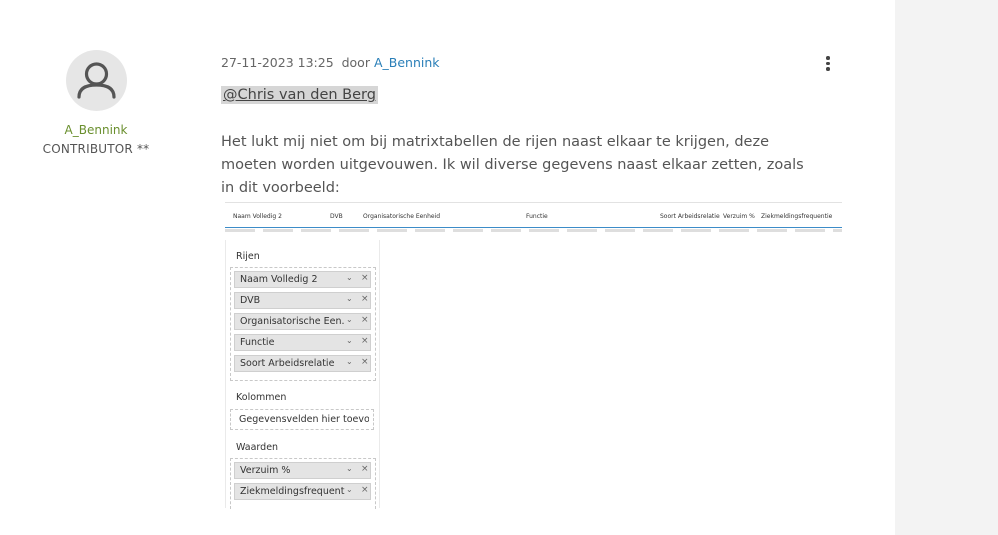 The height and width of the screenshot is (535, 998). I want to click on post-meta: 27-11-2023 13:25 door A_Bennink, so click(330, 62).